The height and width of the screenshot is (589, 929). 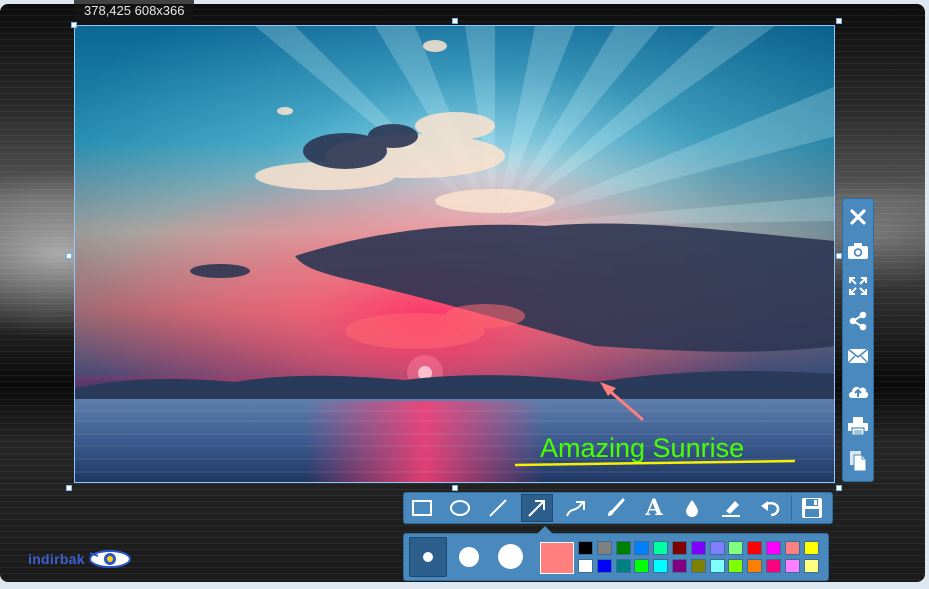 I want to click on droplet-icon, so click(x=692, y=508).